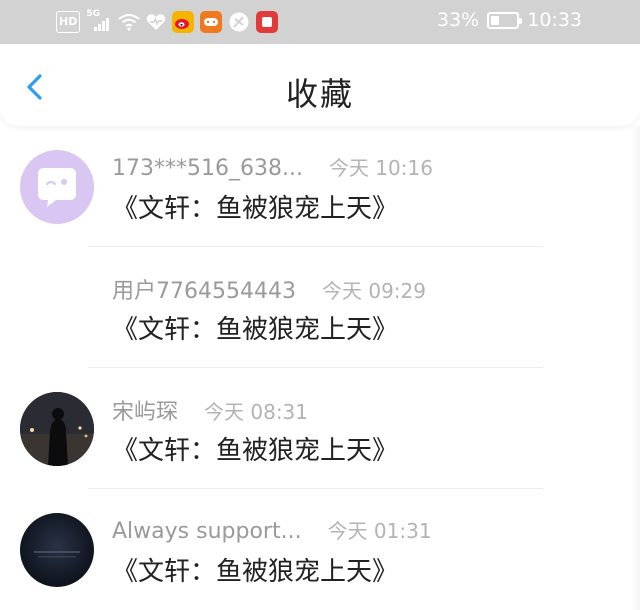  Describe the element at coordinates (267, 22) in the screenshot. I see `red-app-icon` at that location.